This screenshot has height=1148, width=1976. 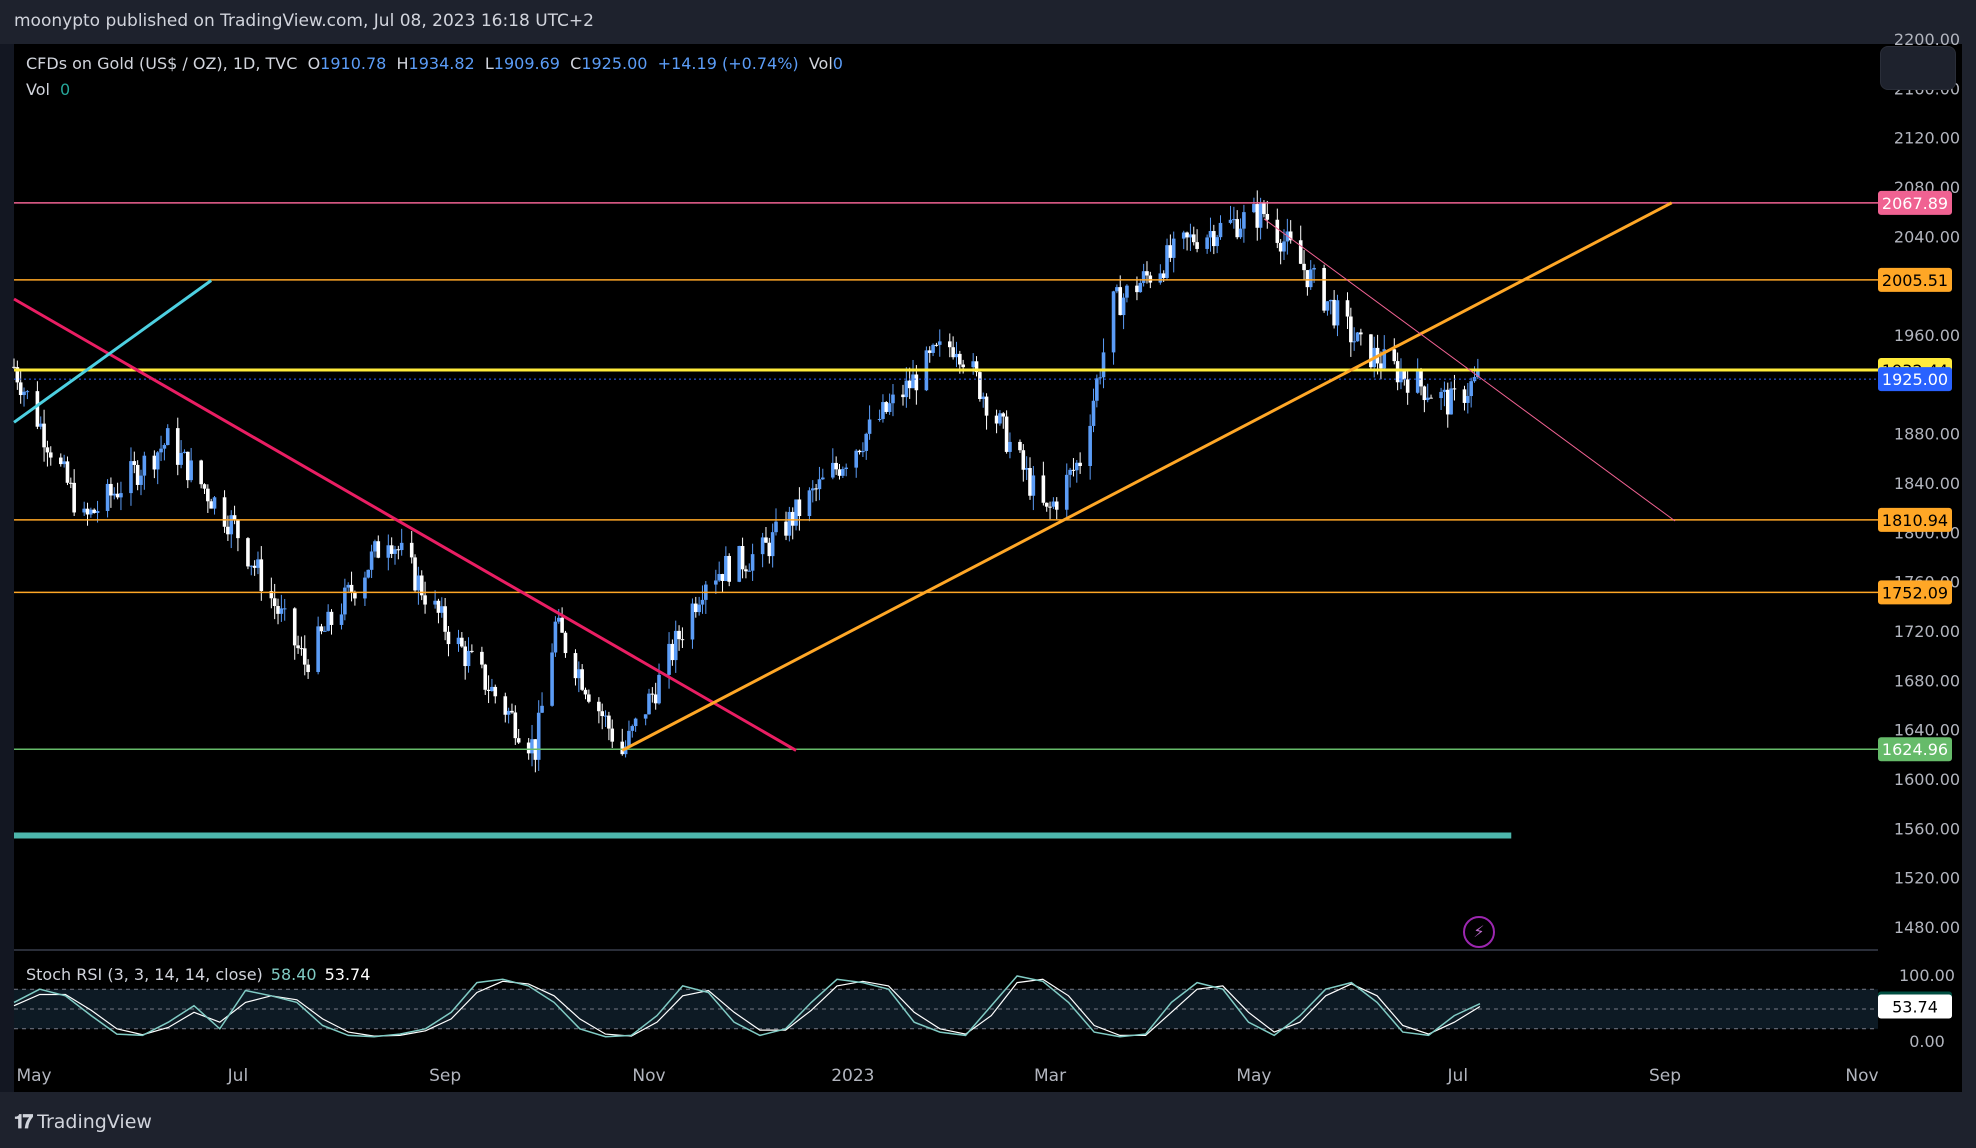 What do you see at coordinates (353, 63) in the screenshot?
I see `open-value: 1910.78` at bounding box center [353, 63].